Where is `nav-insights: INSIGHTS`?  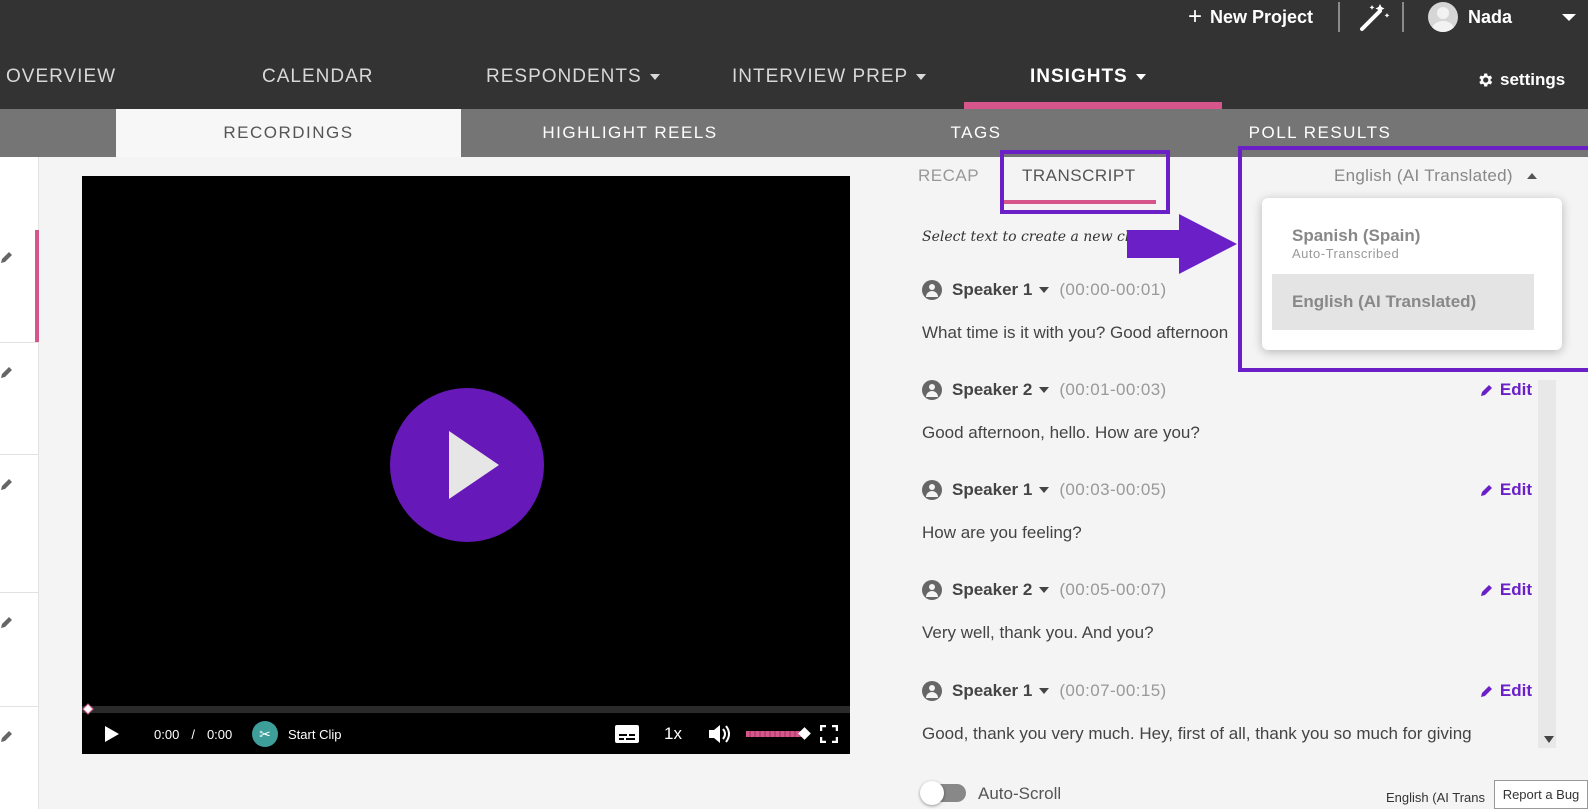 nav-insights: INSIGHTS is located at coordinates (1088, 77).